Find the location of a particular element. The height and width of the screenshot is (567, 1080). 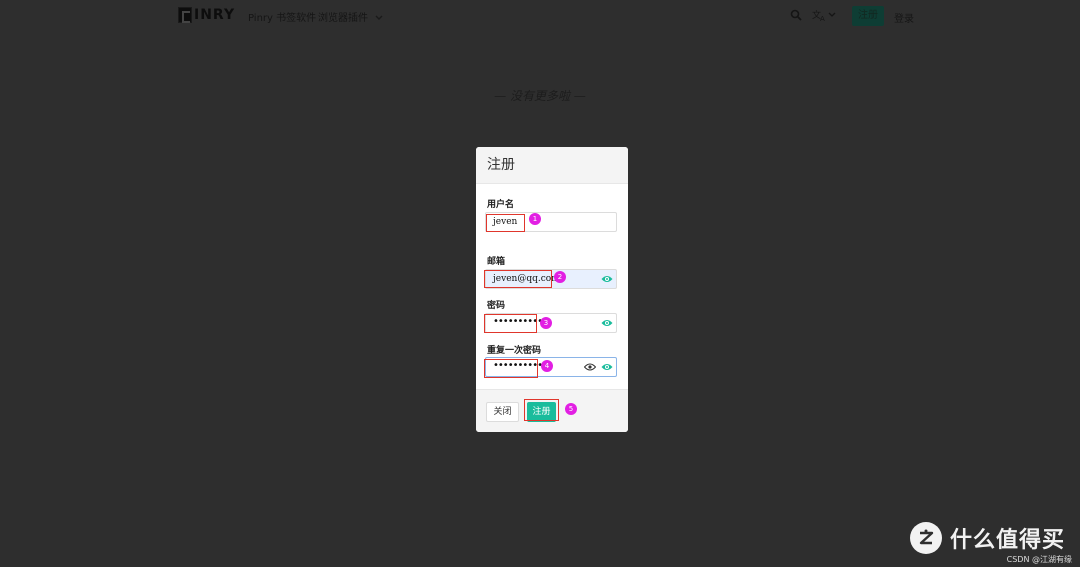

site-logo: INRY is located at coordinates (206, 15).